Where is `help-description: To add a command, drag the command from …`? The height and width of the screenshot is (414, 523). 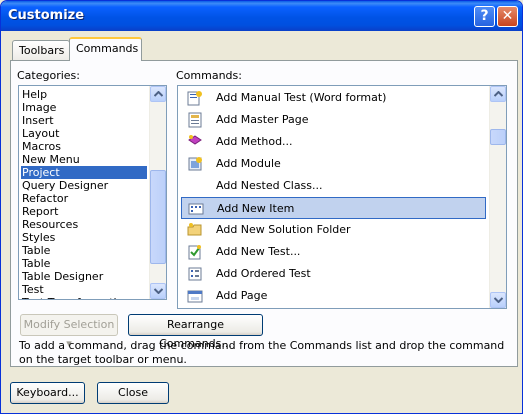 help-description: To add a command, drag the command from … is located at coordinates (262, 352).